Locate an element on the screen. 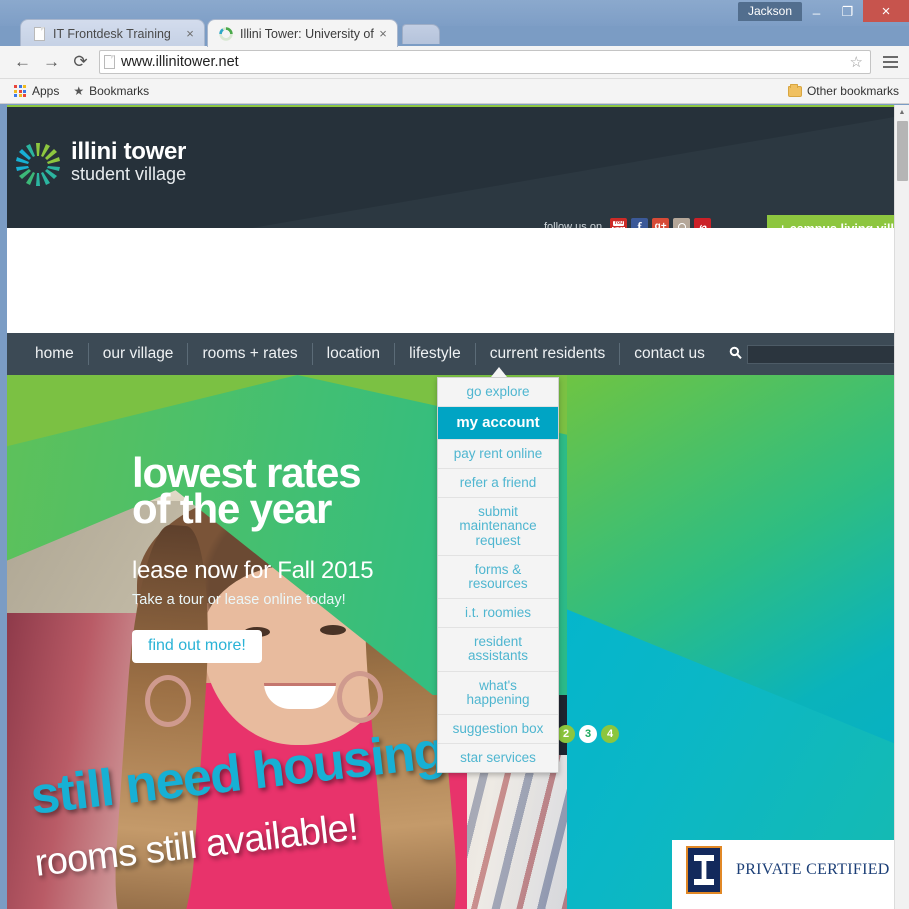 This screenshot has width=909, height=909. bookmarks-folder: ★ Bookmarks is located at coordinates (111, 91).